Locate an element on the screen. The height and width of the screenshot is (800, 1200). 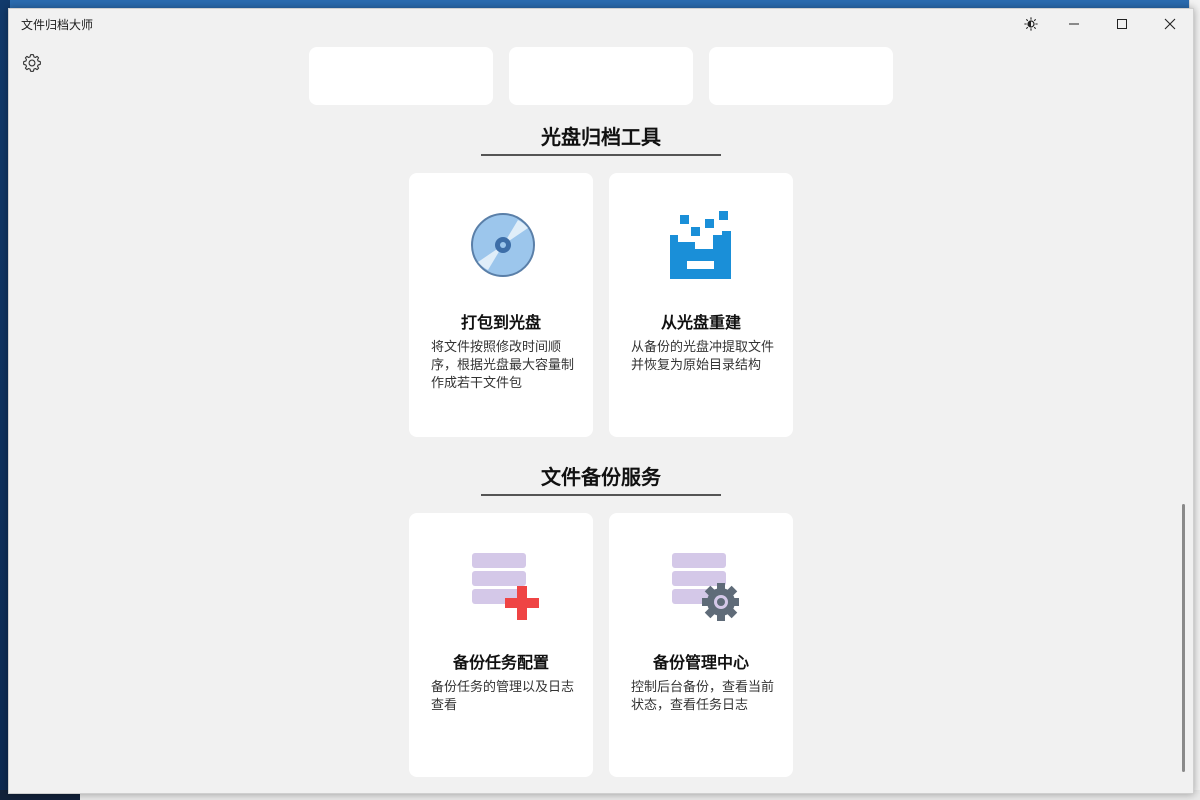
section-title-file-backup: 文件备份服务 is located at coordinates (601, 477).